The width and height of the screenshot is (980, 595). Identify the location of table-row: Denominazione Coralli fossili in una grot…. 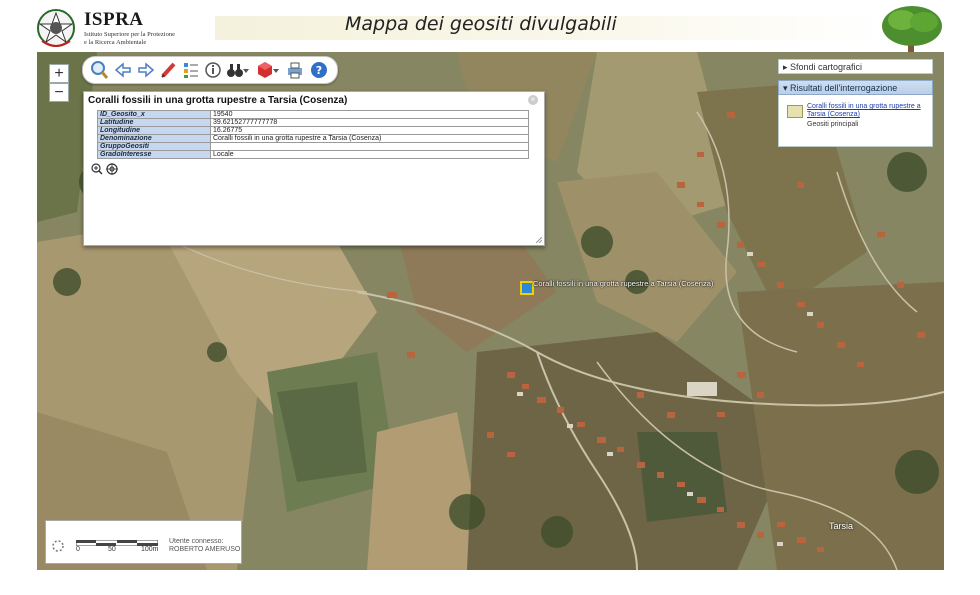
(313, 138).